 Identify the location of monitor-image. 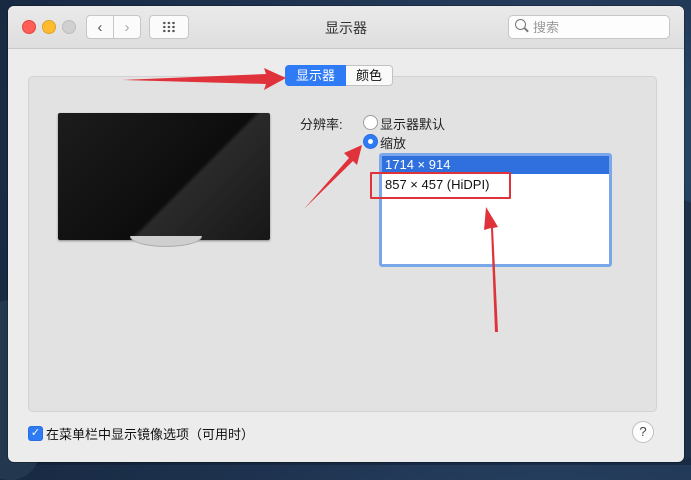
(164, 176).